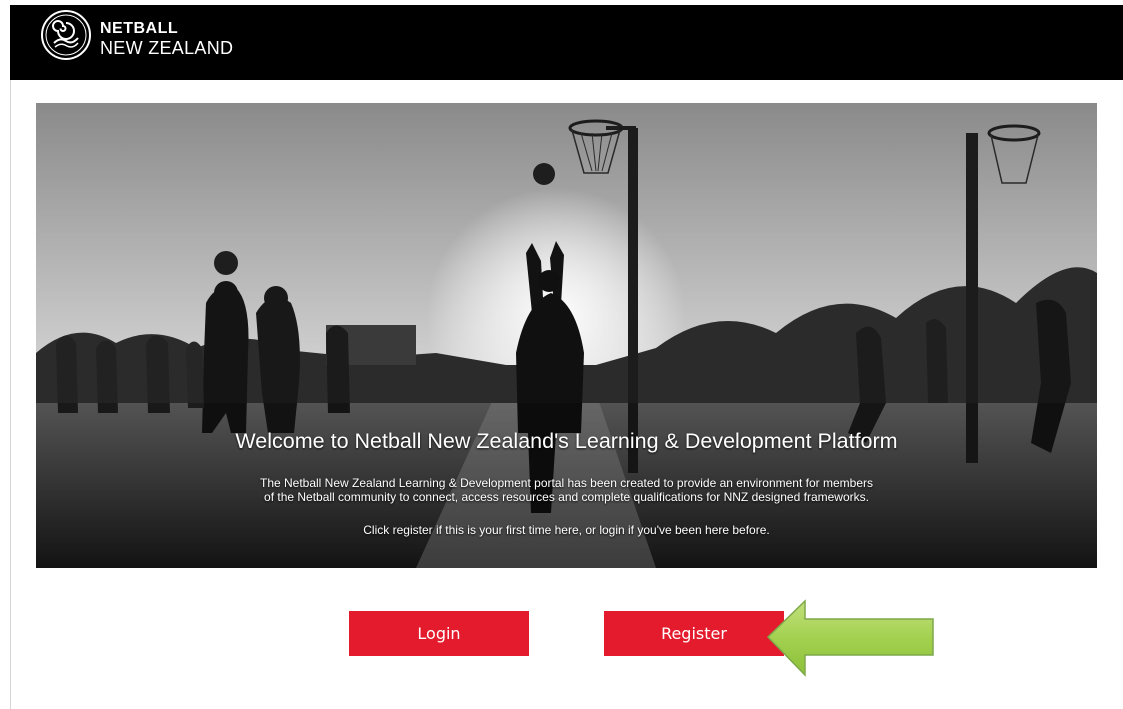 This screenshot has height=709, width=1123. Describe the element at coordinates (66, 35) in the screenshot. I see `netball-logo-icon` at that location.